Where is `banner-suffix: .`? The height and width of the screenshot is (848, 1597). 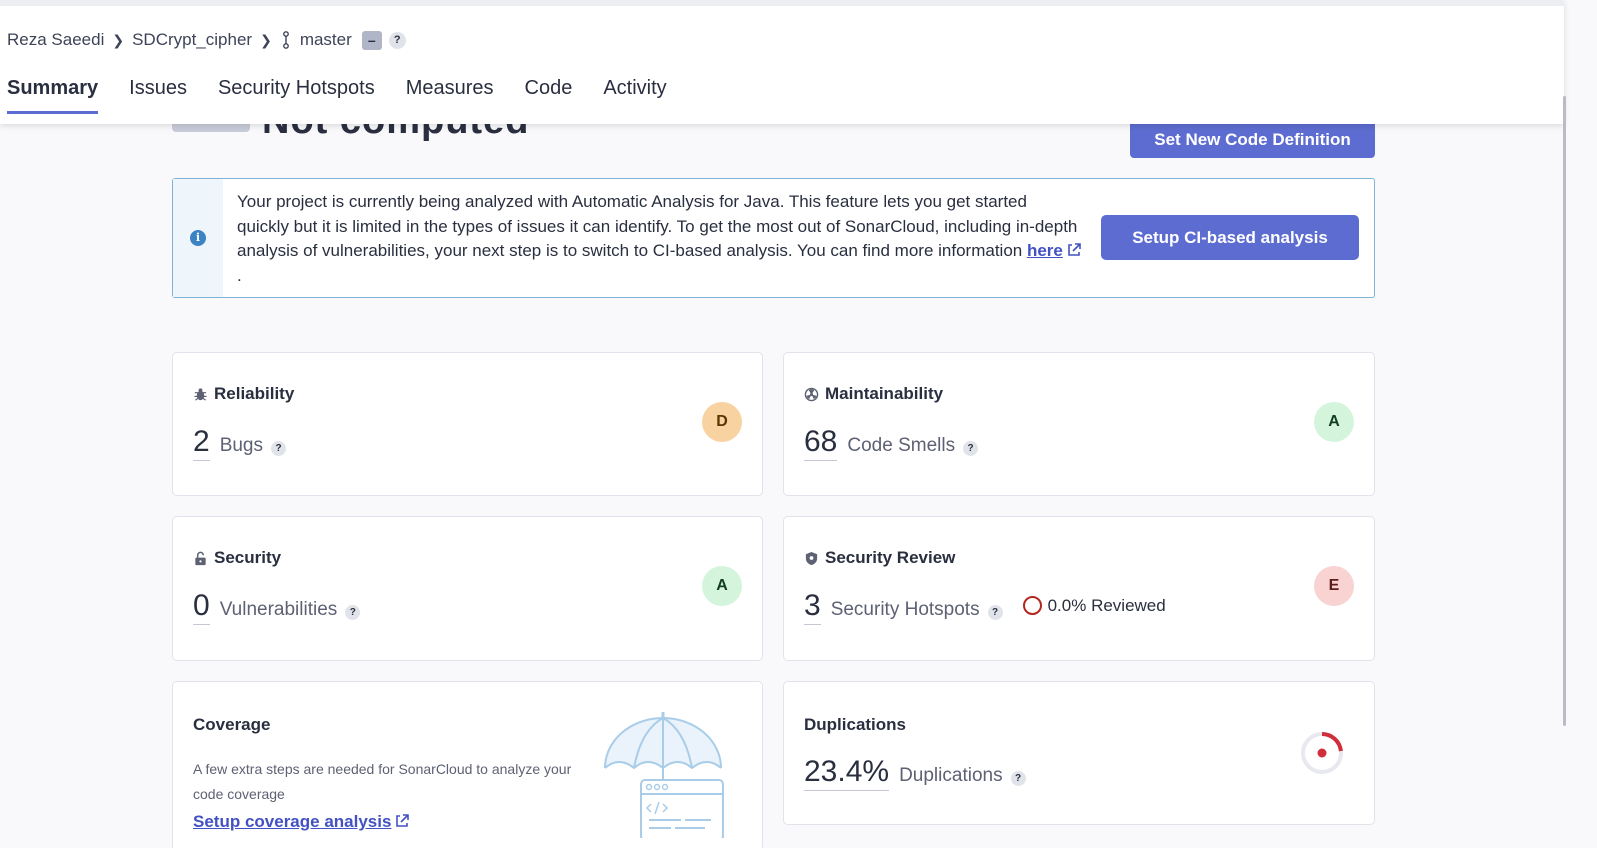 banner-suffix: . is located at coordinates (239, 275).